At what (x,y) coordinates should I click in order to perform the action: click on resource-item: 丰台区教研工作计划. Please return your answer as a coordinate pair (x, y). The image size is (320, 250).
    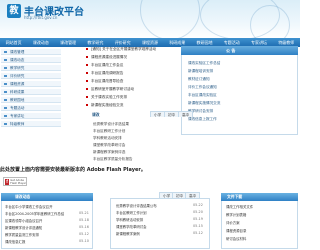
    Looking at the image, I should click on (131, 212).